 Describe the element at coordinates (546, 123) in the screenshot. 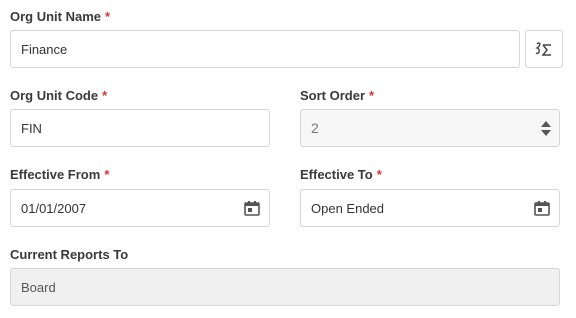

I see `spin-up-icon` at that location.